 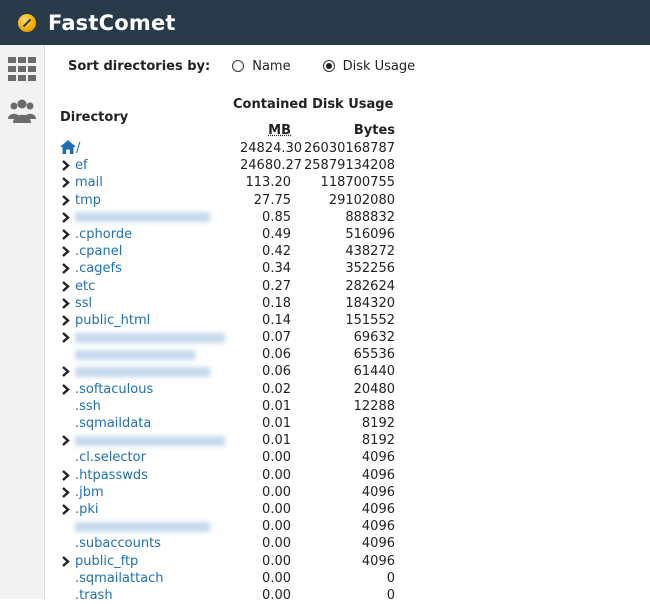 I want to click on sort-by-name-radio, so click(x=238, y=66).